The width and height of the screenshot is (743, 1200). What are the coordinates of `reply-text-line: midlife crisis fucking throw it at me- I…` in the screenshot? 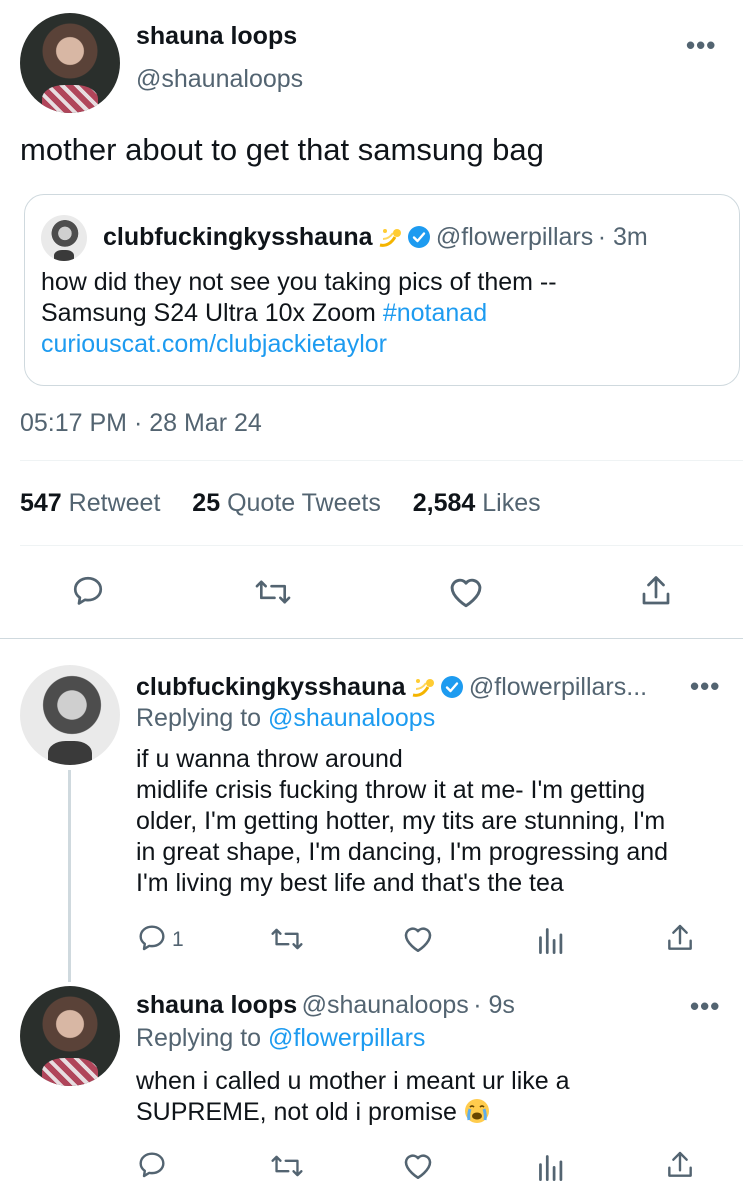 It's located at (391, 790).